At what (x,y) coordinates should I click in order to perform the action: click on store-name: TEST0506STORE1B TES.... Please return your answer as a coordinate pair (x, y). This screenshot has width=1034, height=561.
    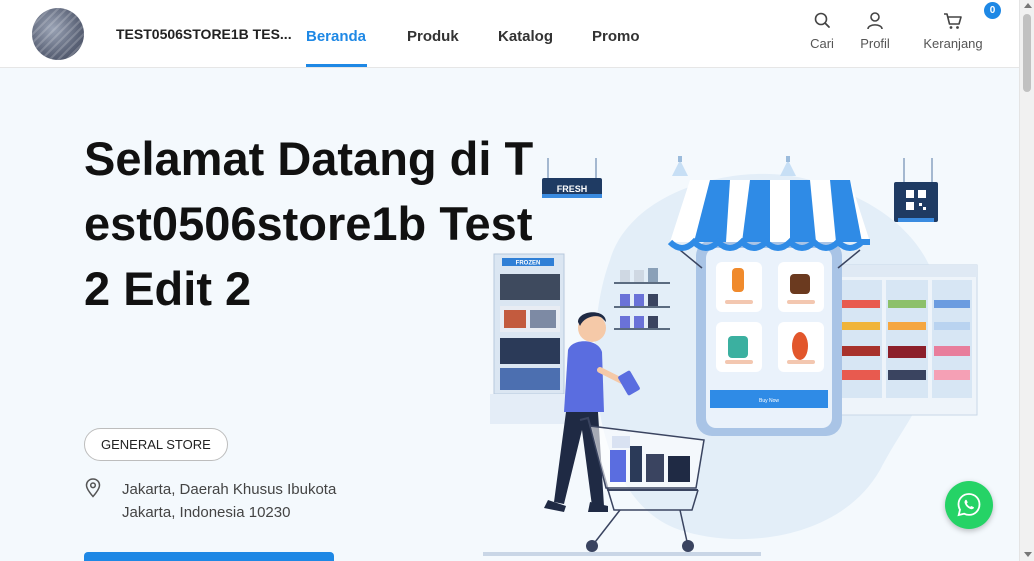
    Looking at the image, I should click on (204, 34).